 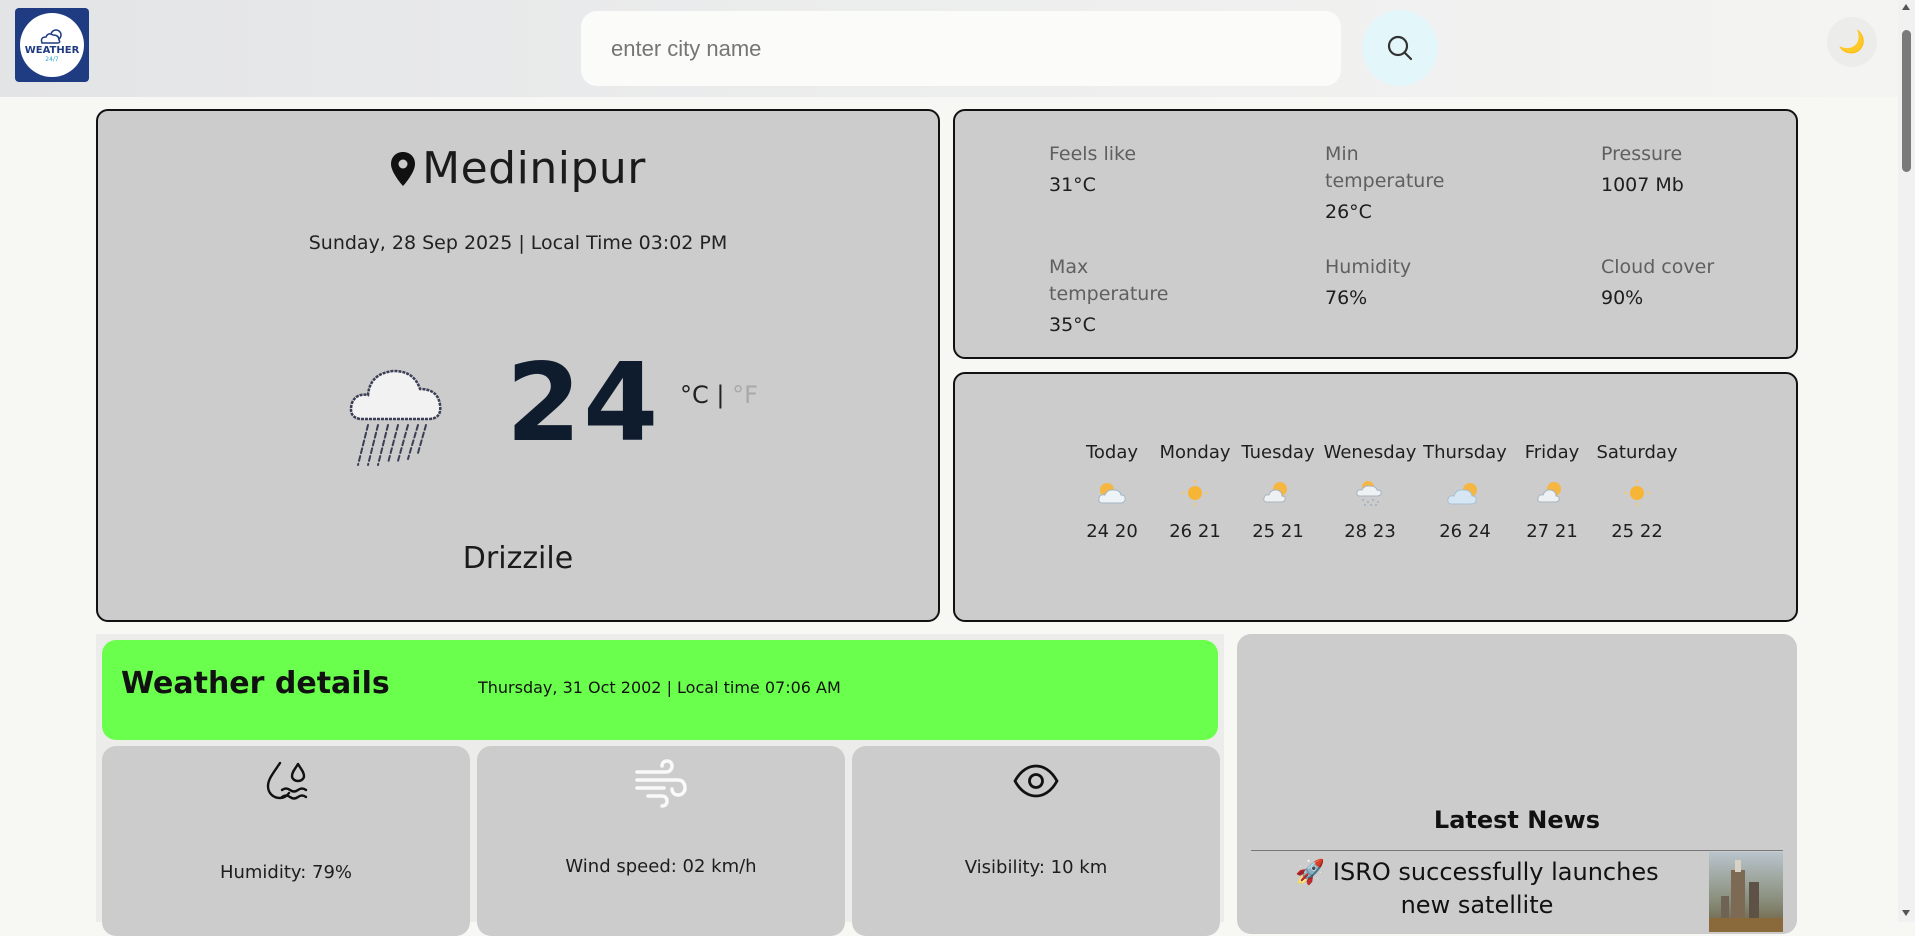 What do you see at coordinates (661, 866) in the screenshot?
I see `wind-detail-text: Wind speed: 02 km/h` at bounding box center [661, 866].